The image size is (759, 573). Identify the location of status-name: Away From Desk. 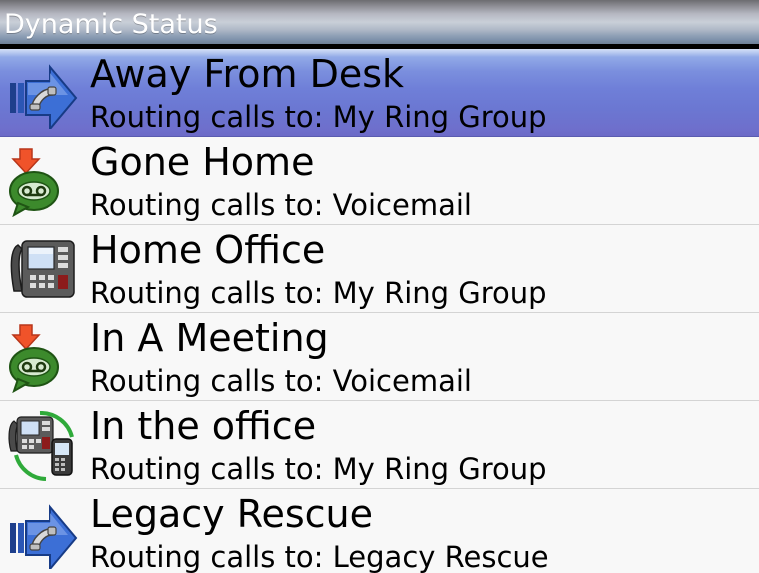
(247, 74).